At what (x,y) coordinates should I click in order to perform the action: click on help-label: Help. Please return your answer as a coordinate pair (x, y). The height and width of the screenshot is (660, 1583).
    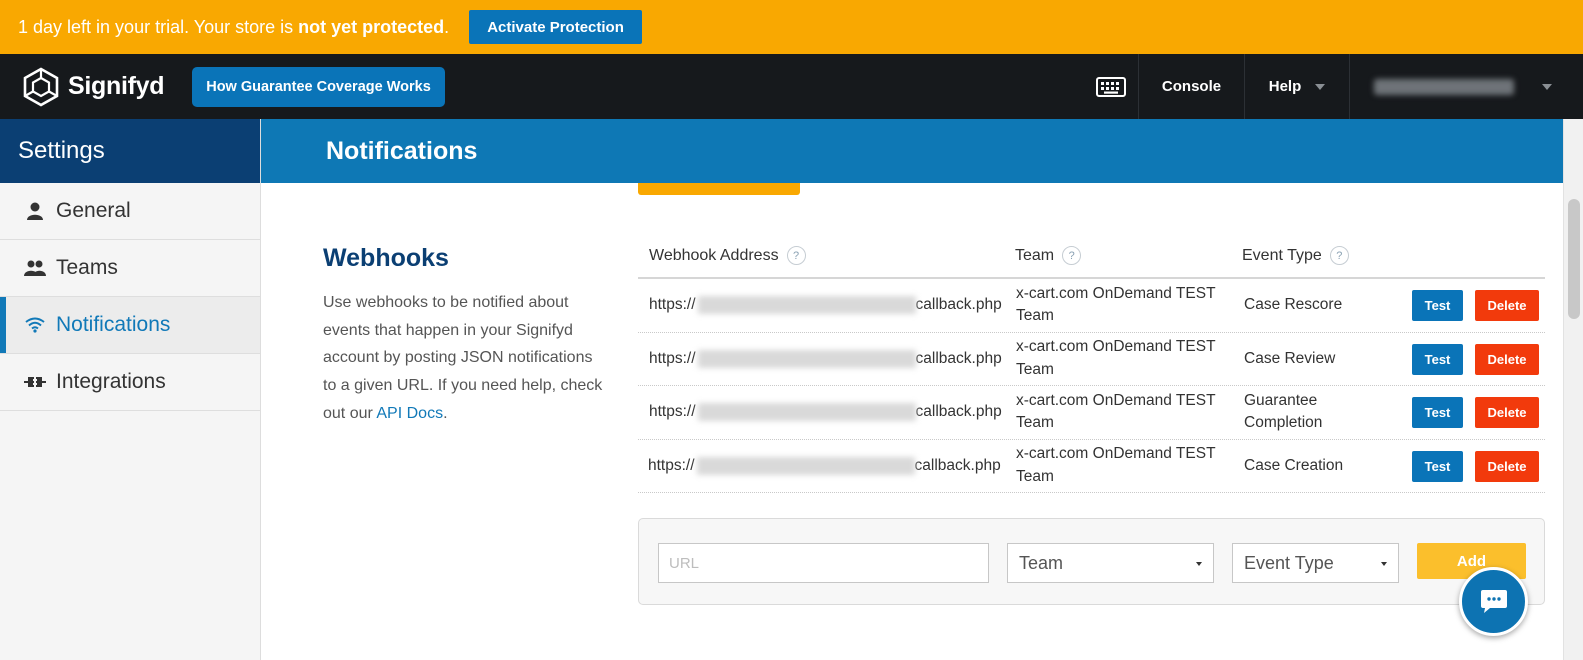
    Looking at the image, I should click on (1285, 86).